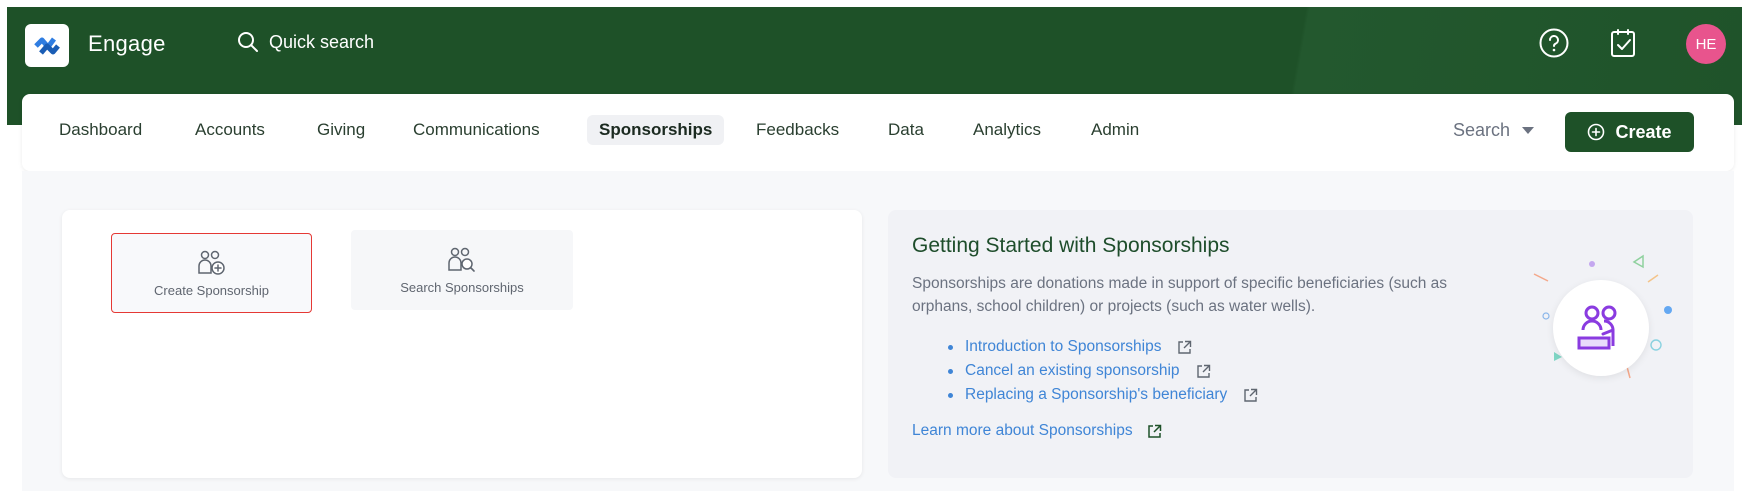 The width and height of the screenshot is (1749, 499). I want to click on list-item: Cancel an existing sponsorship, so click(1103, 371).